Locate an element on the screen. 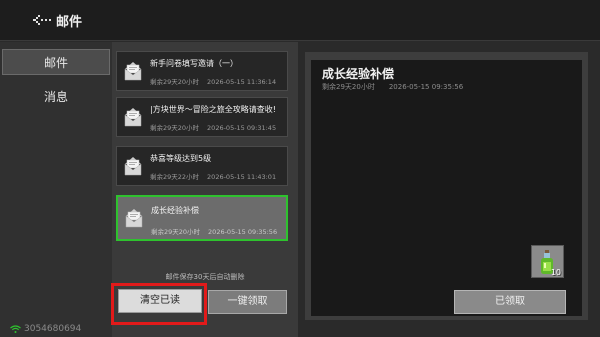 The image size is (600, 337). mail-date: 2026-05-15 09:31:45 is located at coordinates (242, 128).